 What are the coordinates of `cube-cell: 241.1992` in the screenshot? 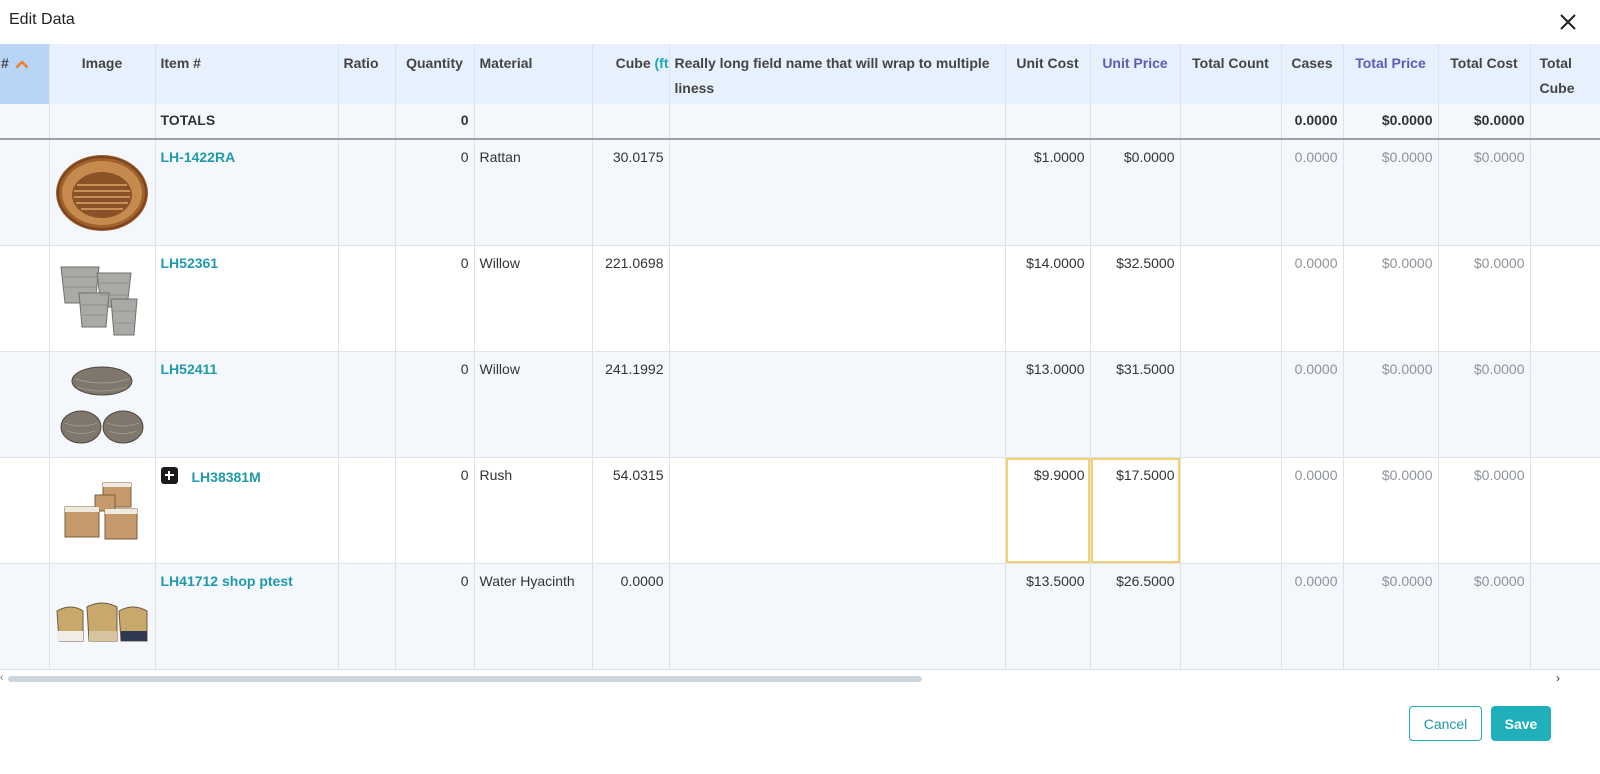 It's located at (631, 404).